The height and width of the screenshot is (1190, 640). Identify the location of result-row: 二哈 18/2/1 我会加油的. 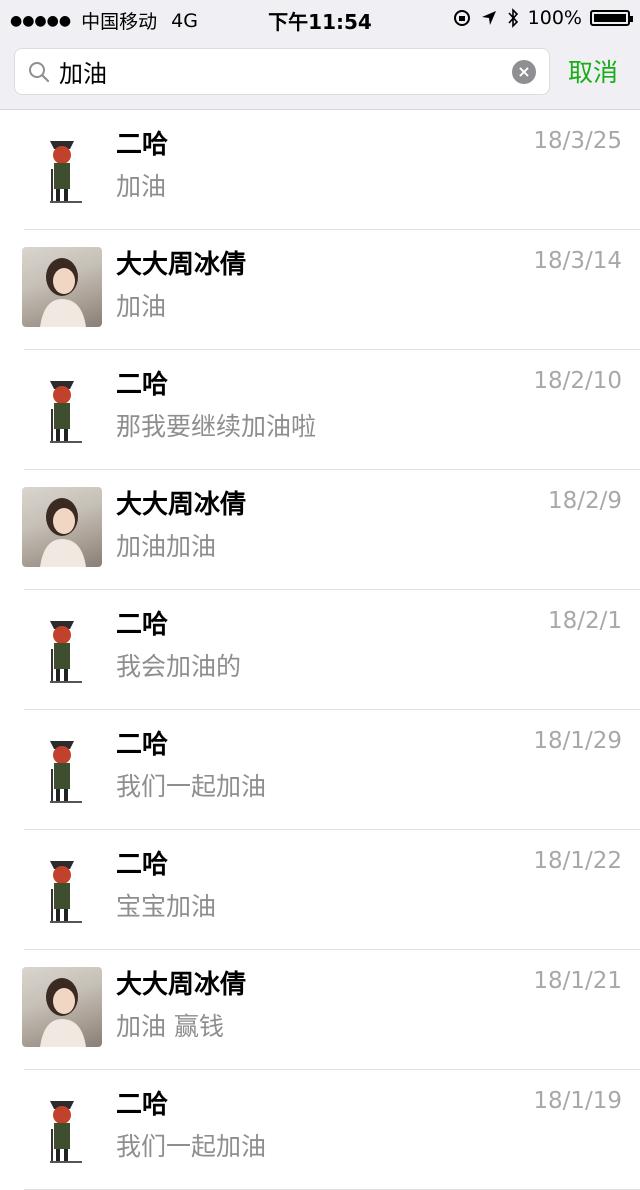
(331, 650).